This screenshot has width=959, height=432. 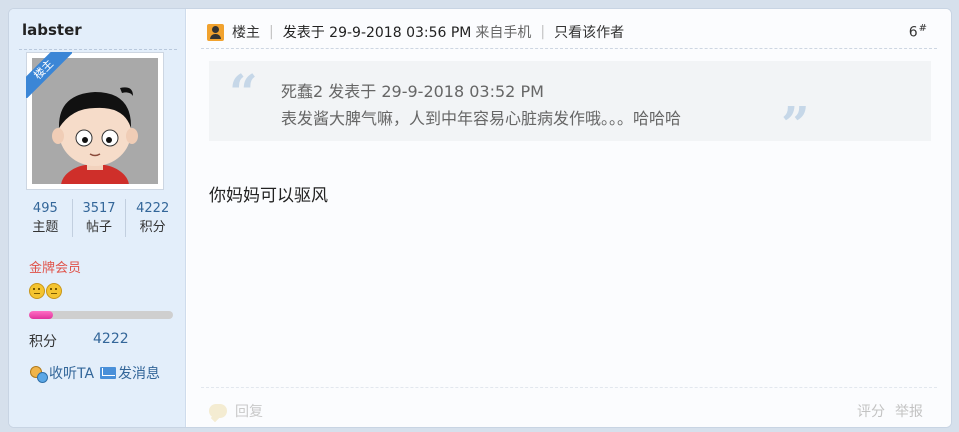 What do you see at coordinates (52, 30) in the screenshot?
I see `author-username: labster` at bounding box center [52, 30].